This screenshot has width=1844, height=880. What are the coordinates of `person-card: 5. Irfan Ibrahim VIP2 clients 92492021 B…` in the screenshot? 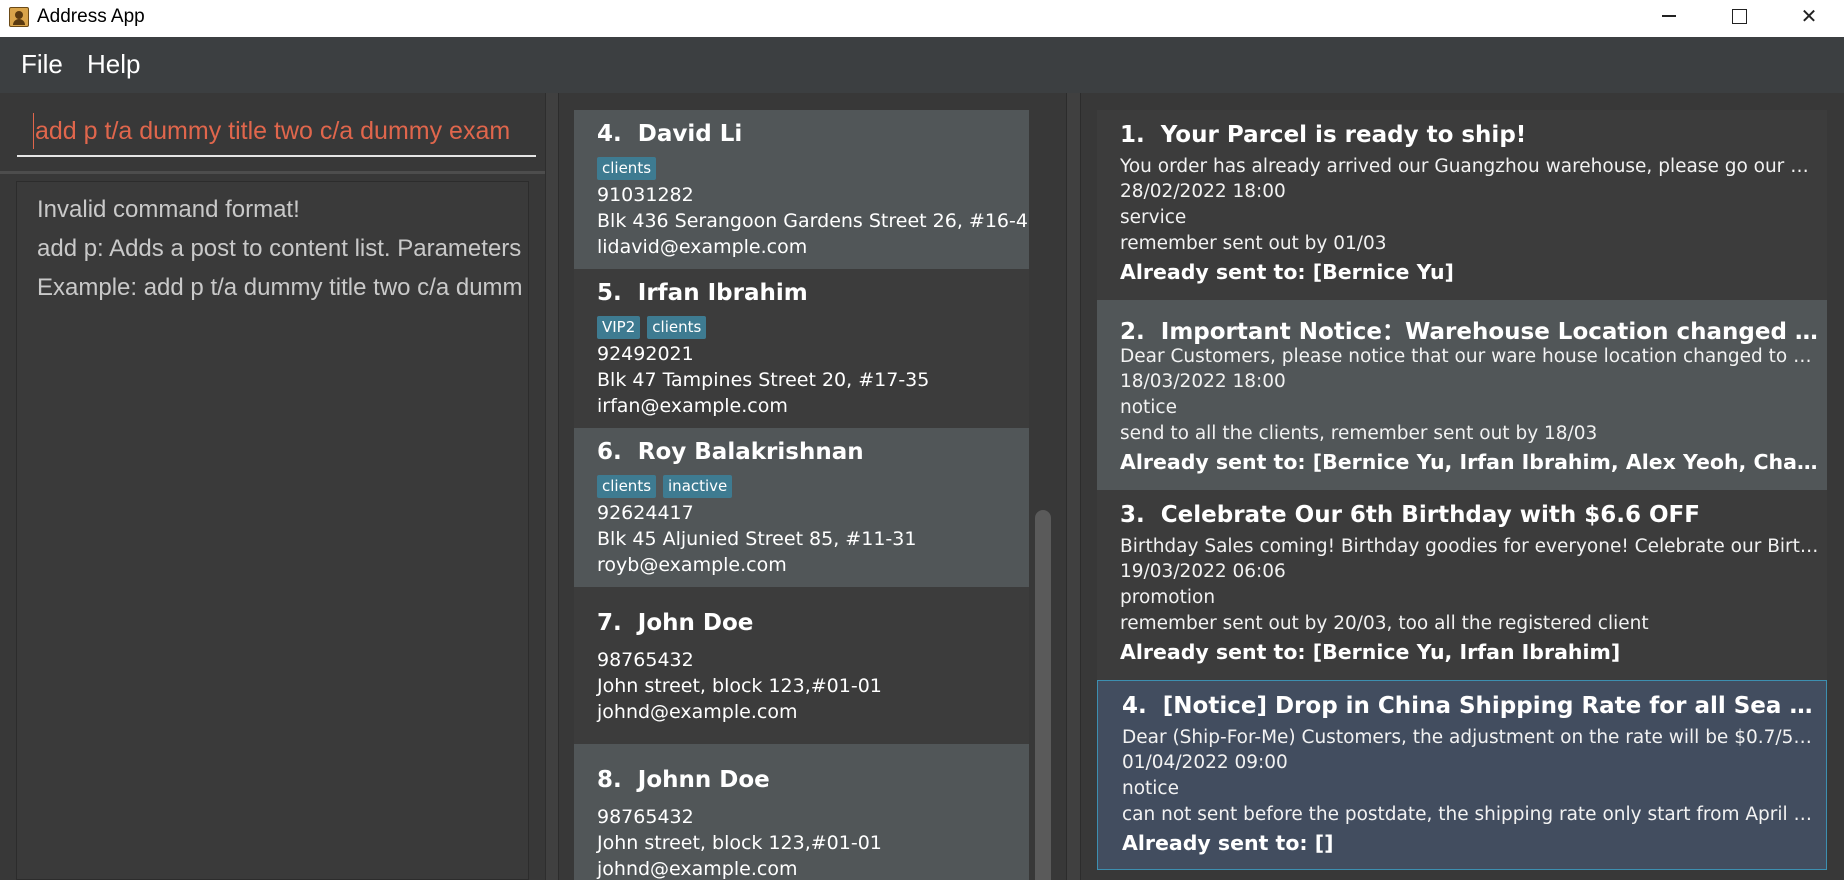 It's located at (801, 348).